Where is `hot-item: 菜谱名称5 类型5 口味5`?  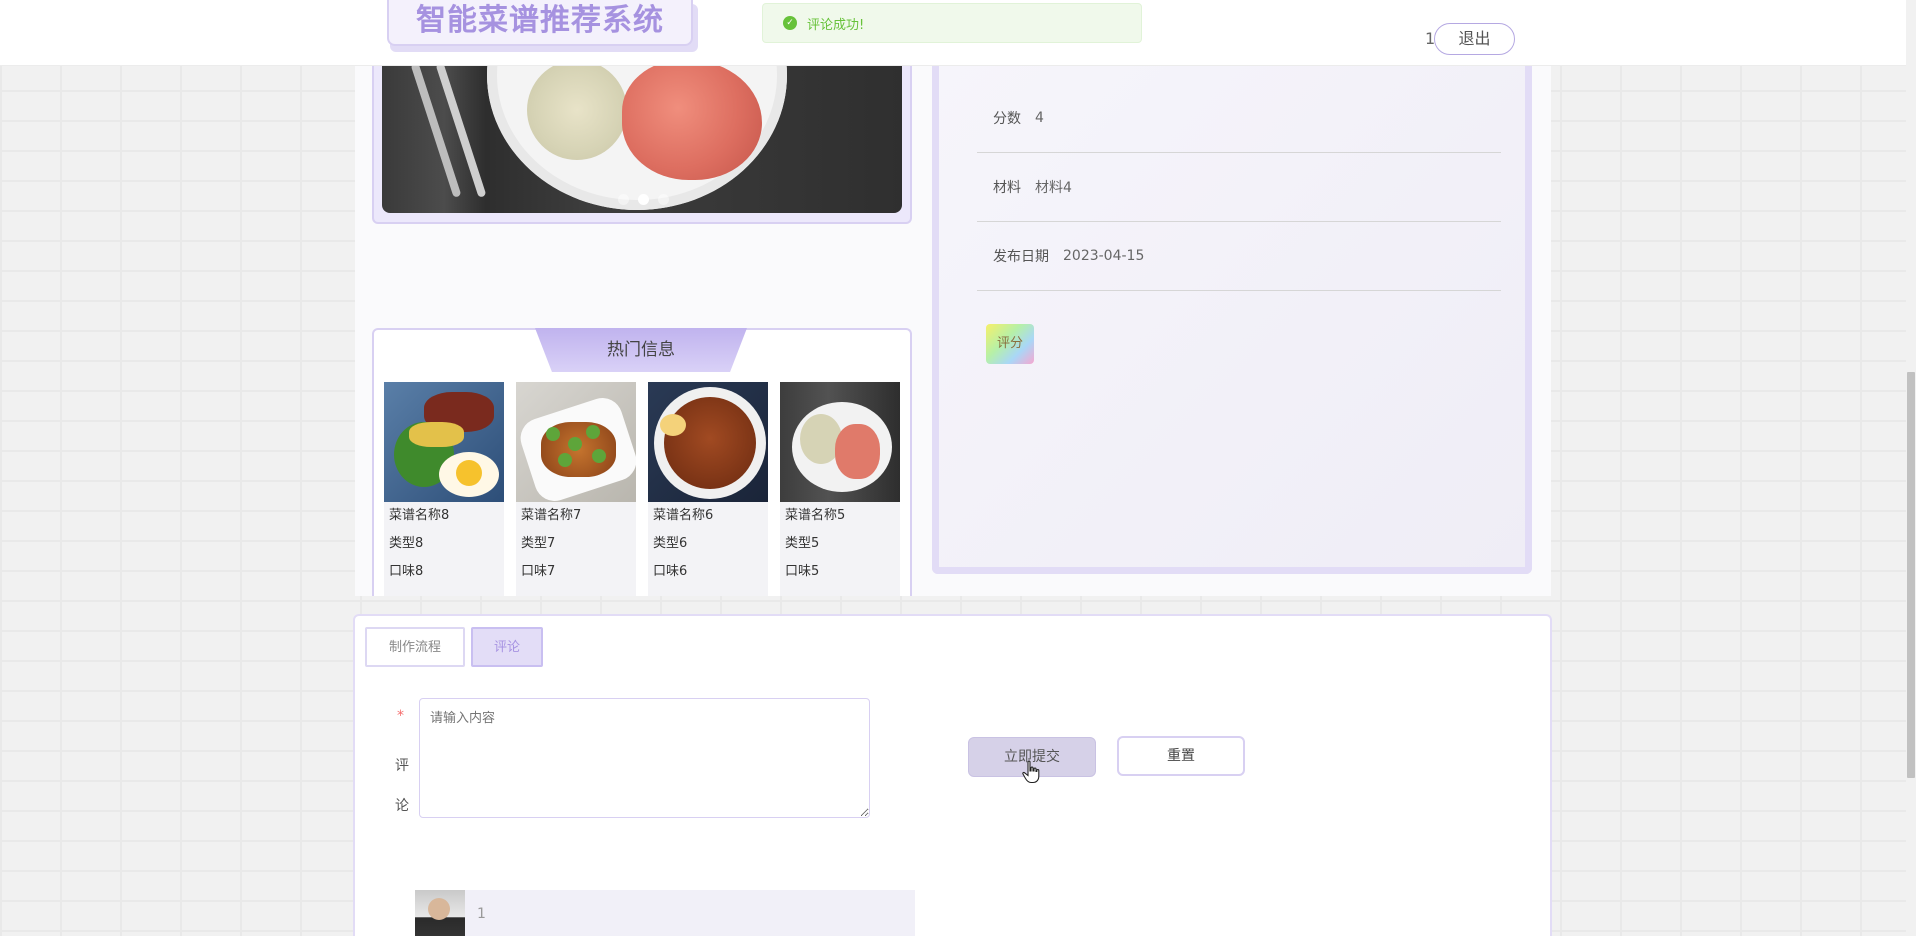
hot-item: 菜谱名称5 类型5 口味5 is located at coordinates (840, 489).